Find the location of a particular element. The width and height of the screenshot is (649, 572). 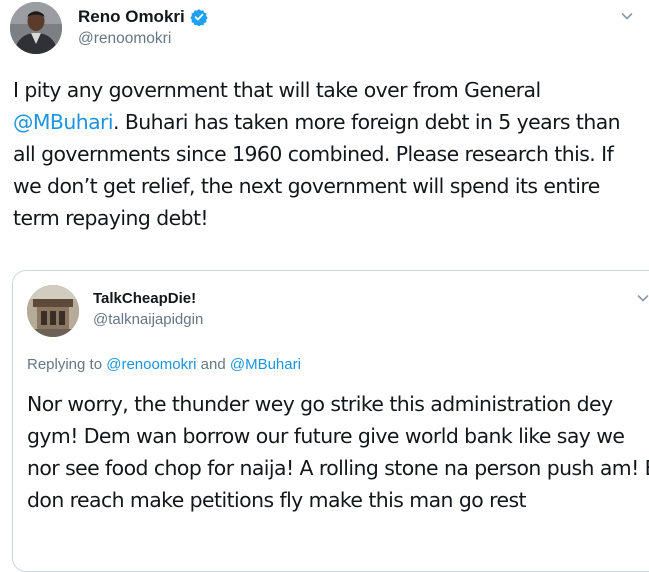

replying-to-line: Replying to @renoomokri and @MBuhari is located at coordinates (164, 364).